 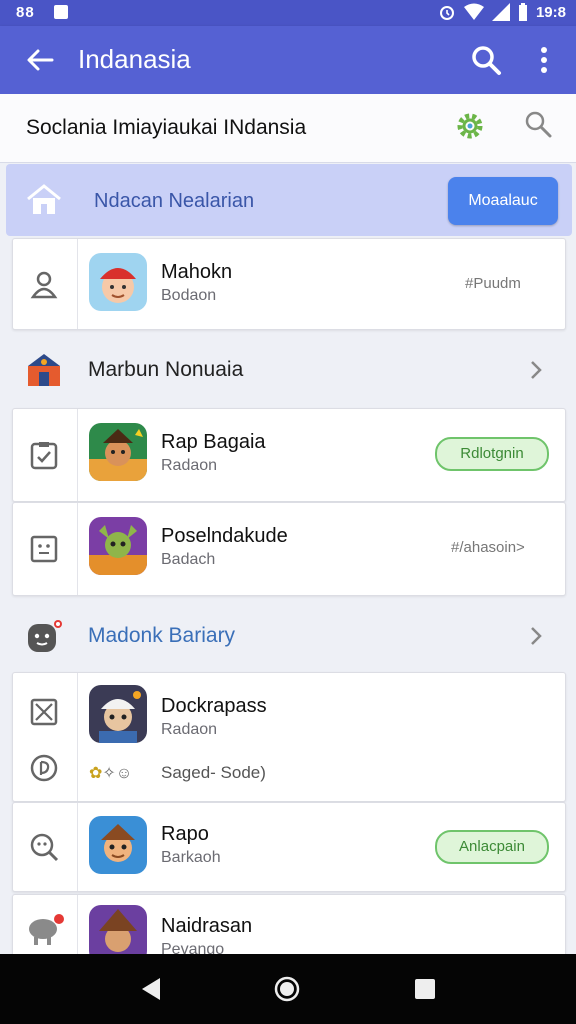 What do you see at coordinates (185, 834) in the screenshot?
I see `item-name: Rapo` at bounding box center [185, 834].